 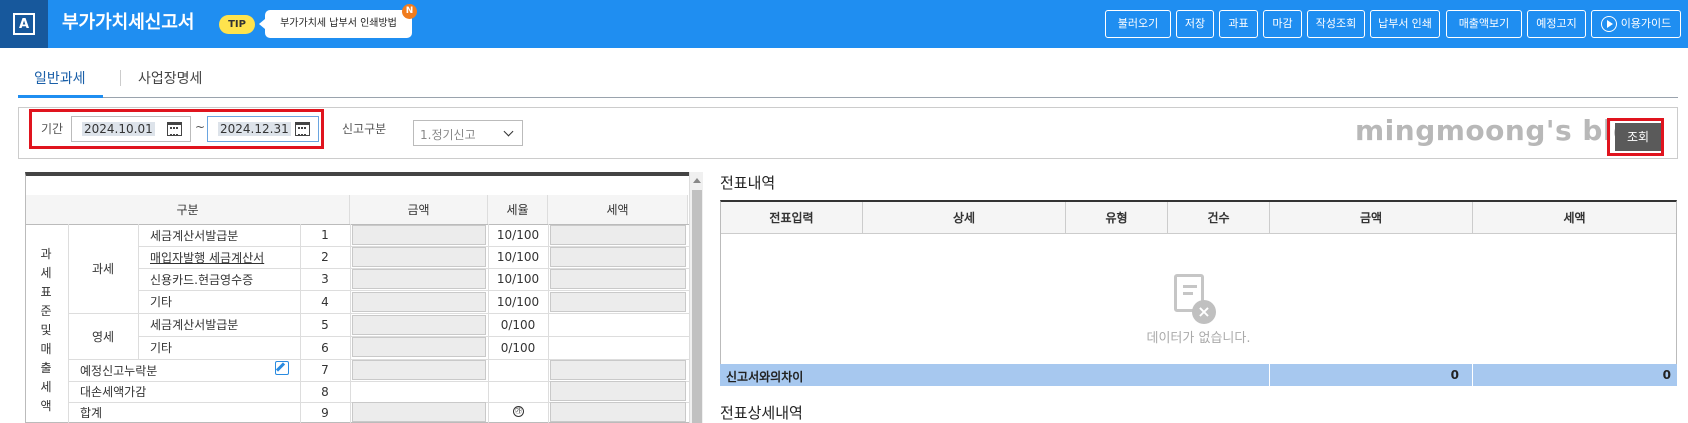 What do you see at coordinates (325, 391) in the screenshot?
I see `row-number: 8` at bounding box center [325, 391].